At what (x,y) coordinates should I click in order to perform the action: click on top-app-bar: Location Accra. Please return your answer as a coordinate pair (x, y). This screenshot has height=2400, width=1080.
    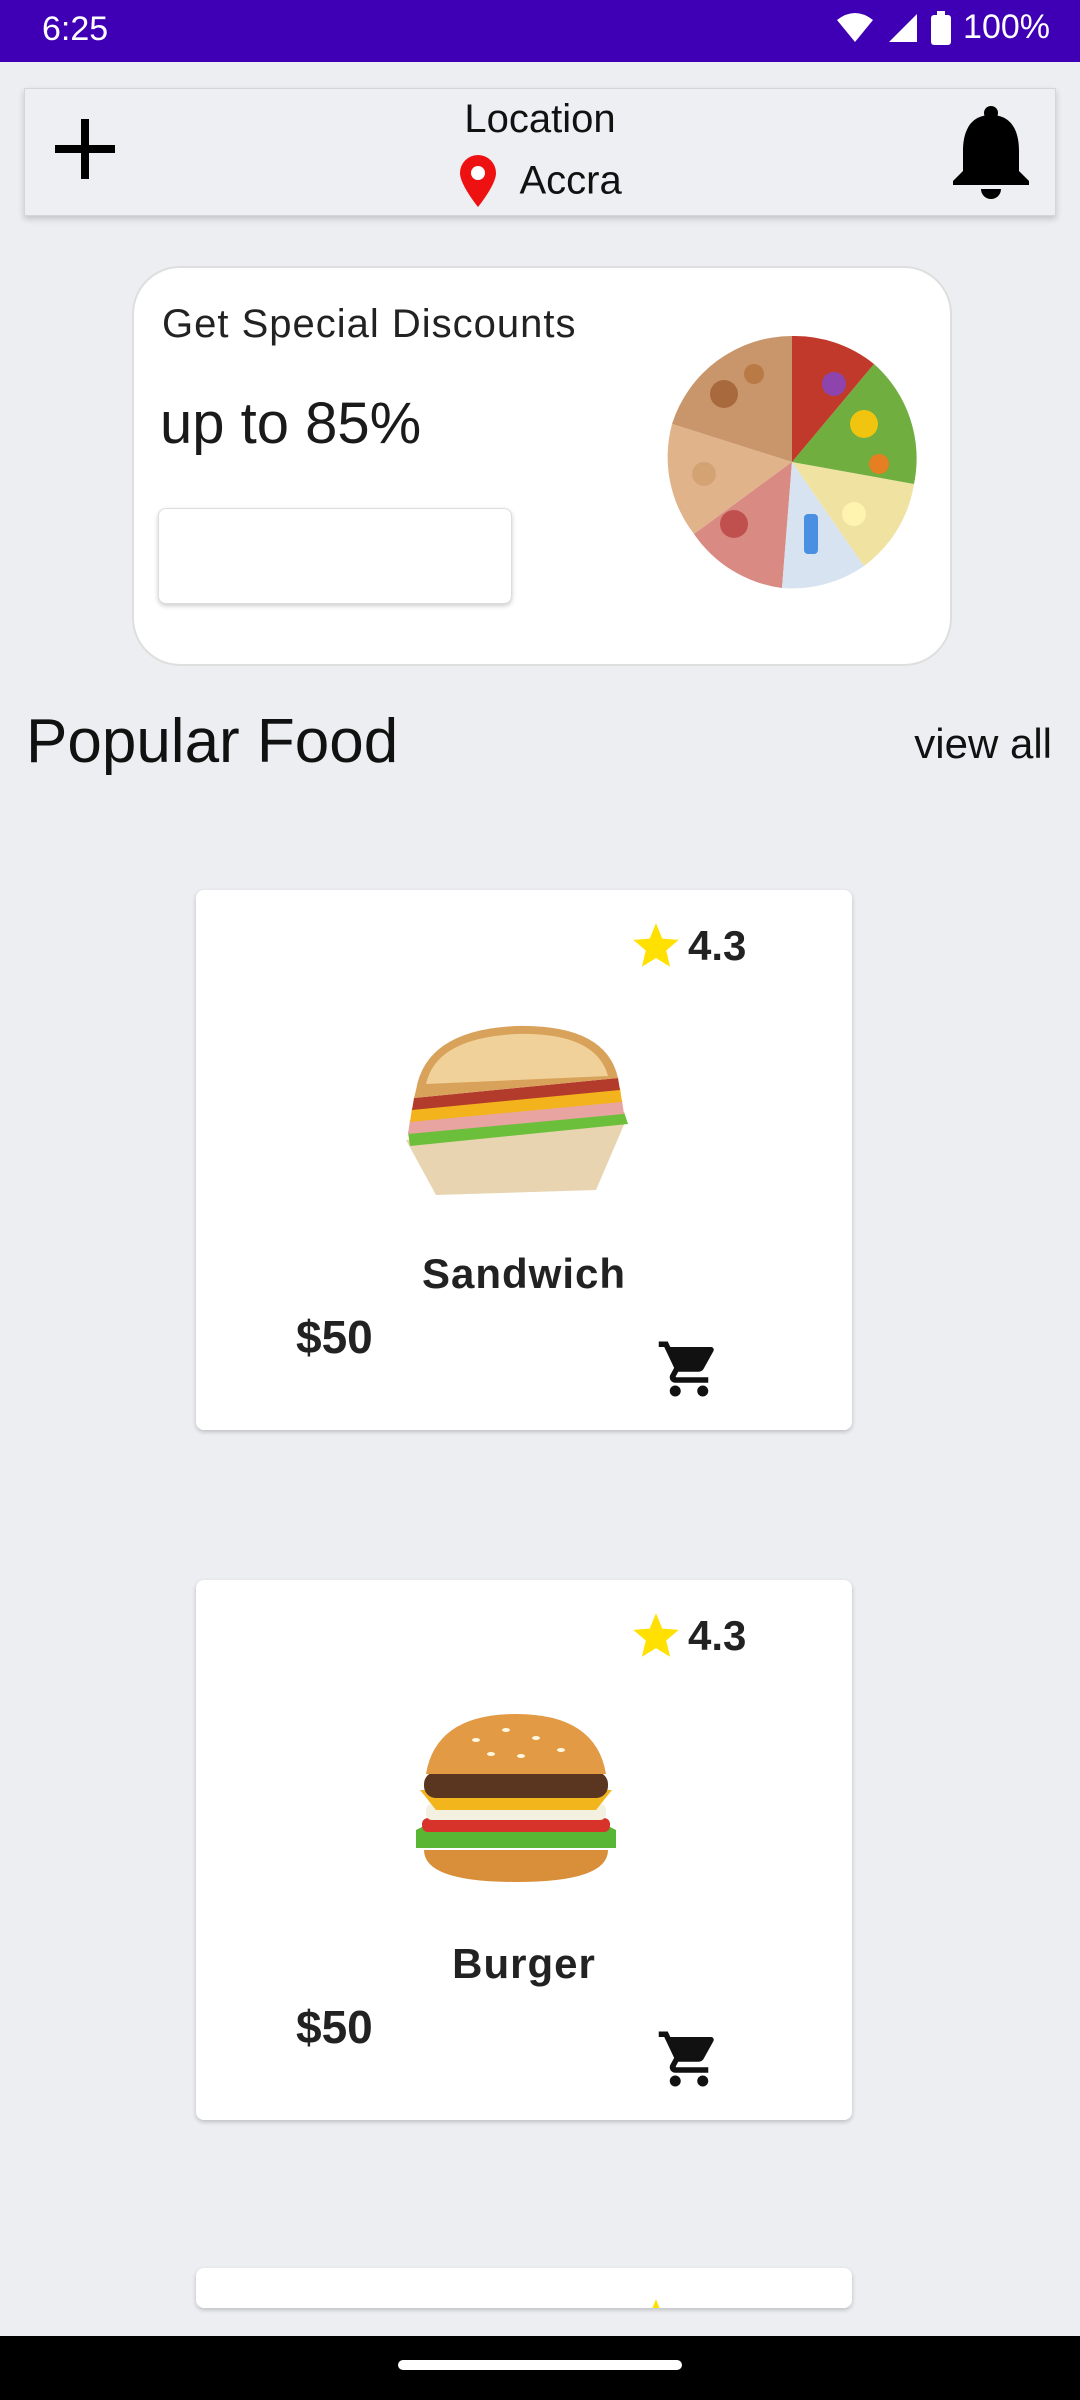
    Looking at the image, I should click on (540, 152).